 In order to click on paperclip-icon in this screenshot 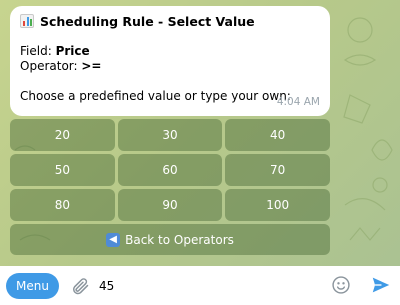, I will do `click(80, 286)`.